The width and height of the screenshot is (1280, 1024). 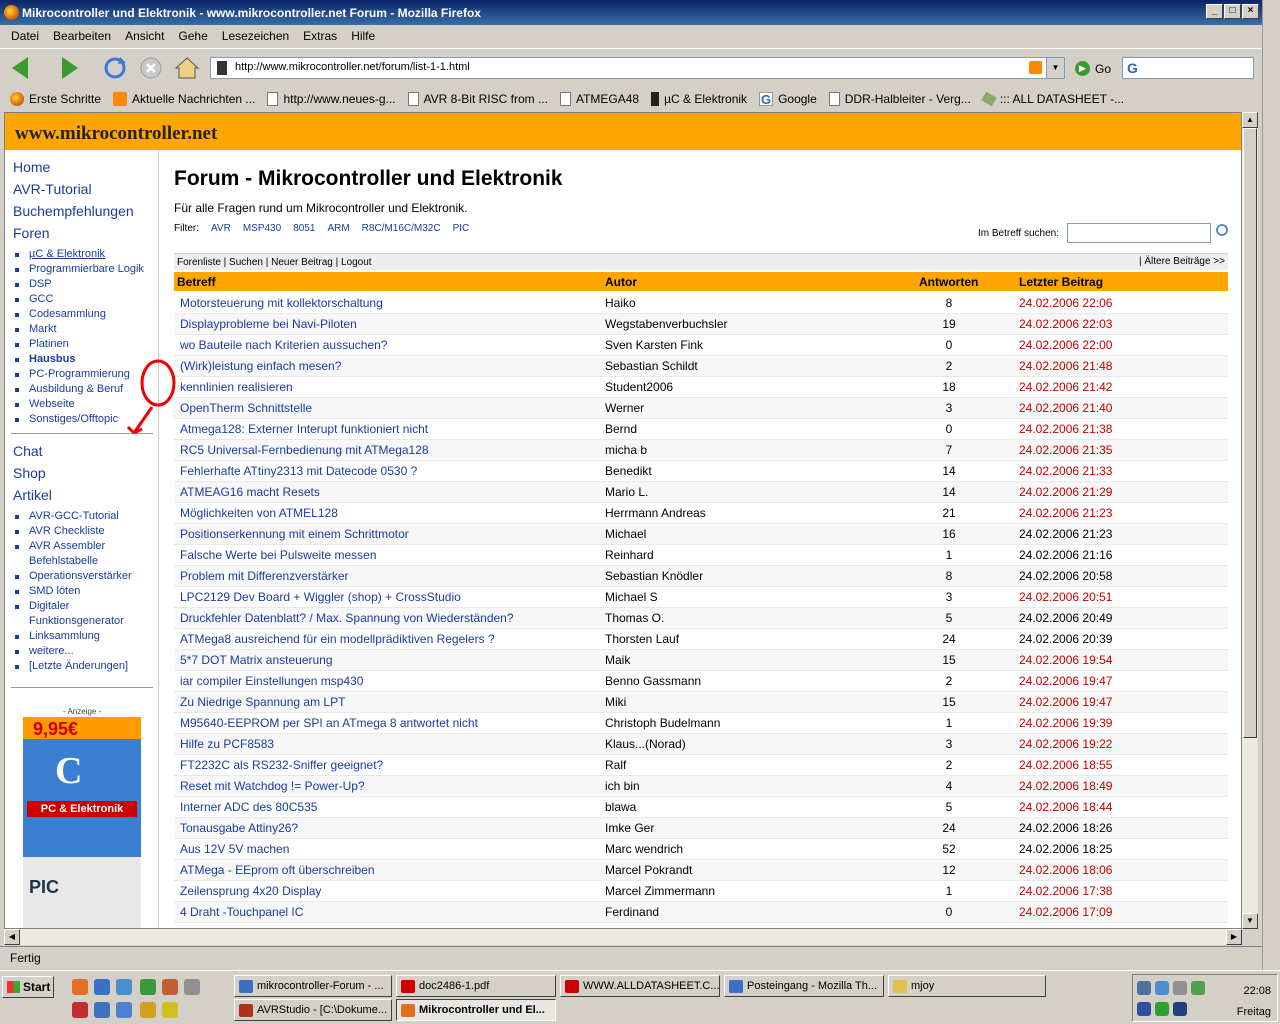 I want to click on article-link: Digitaler Funktionsgenerator, so click(x=85, y=614).